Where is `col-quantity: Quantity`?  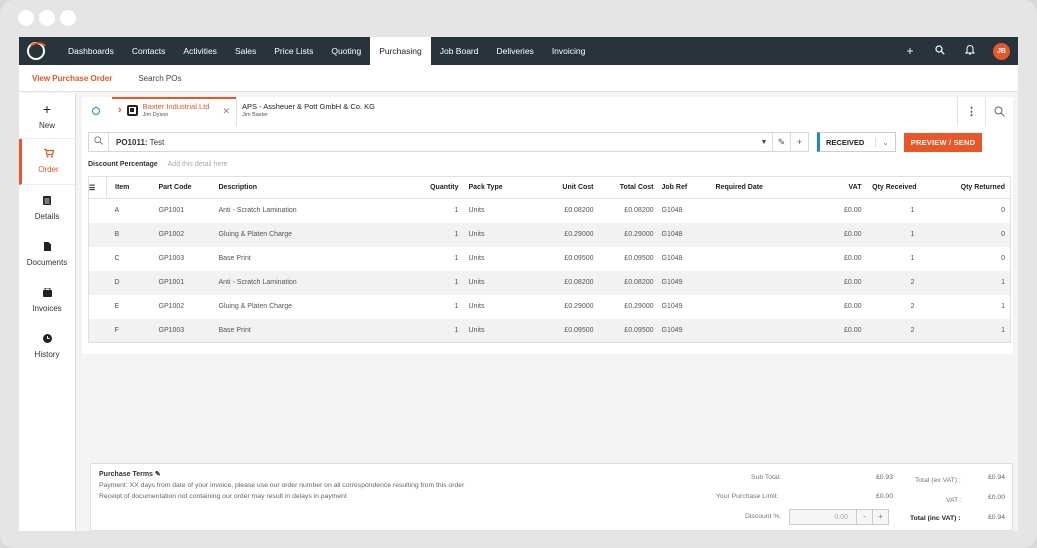 col-quantity: Quantity is located at coordinates (418, 187).